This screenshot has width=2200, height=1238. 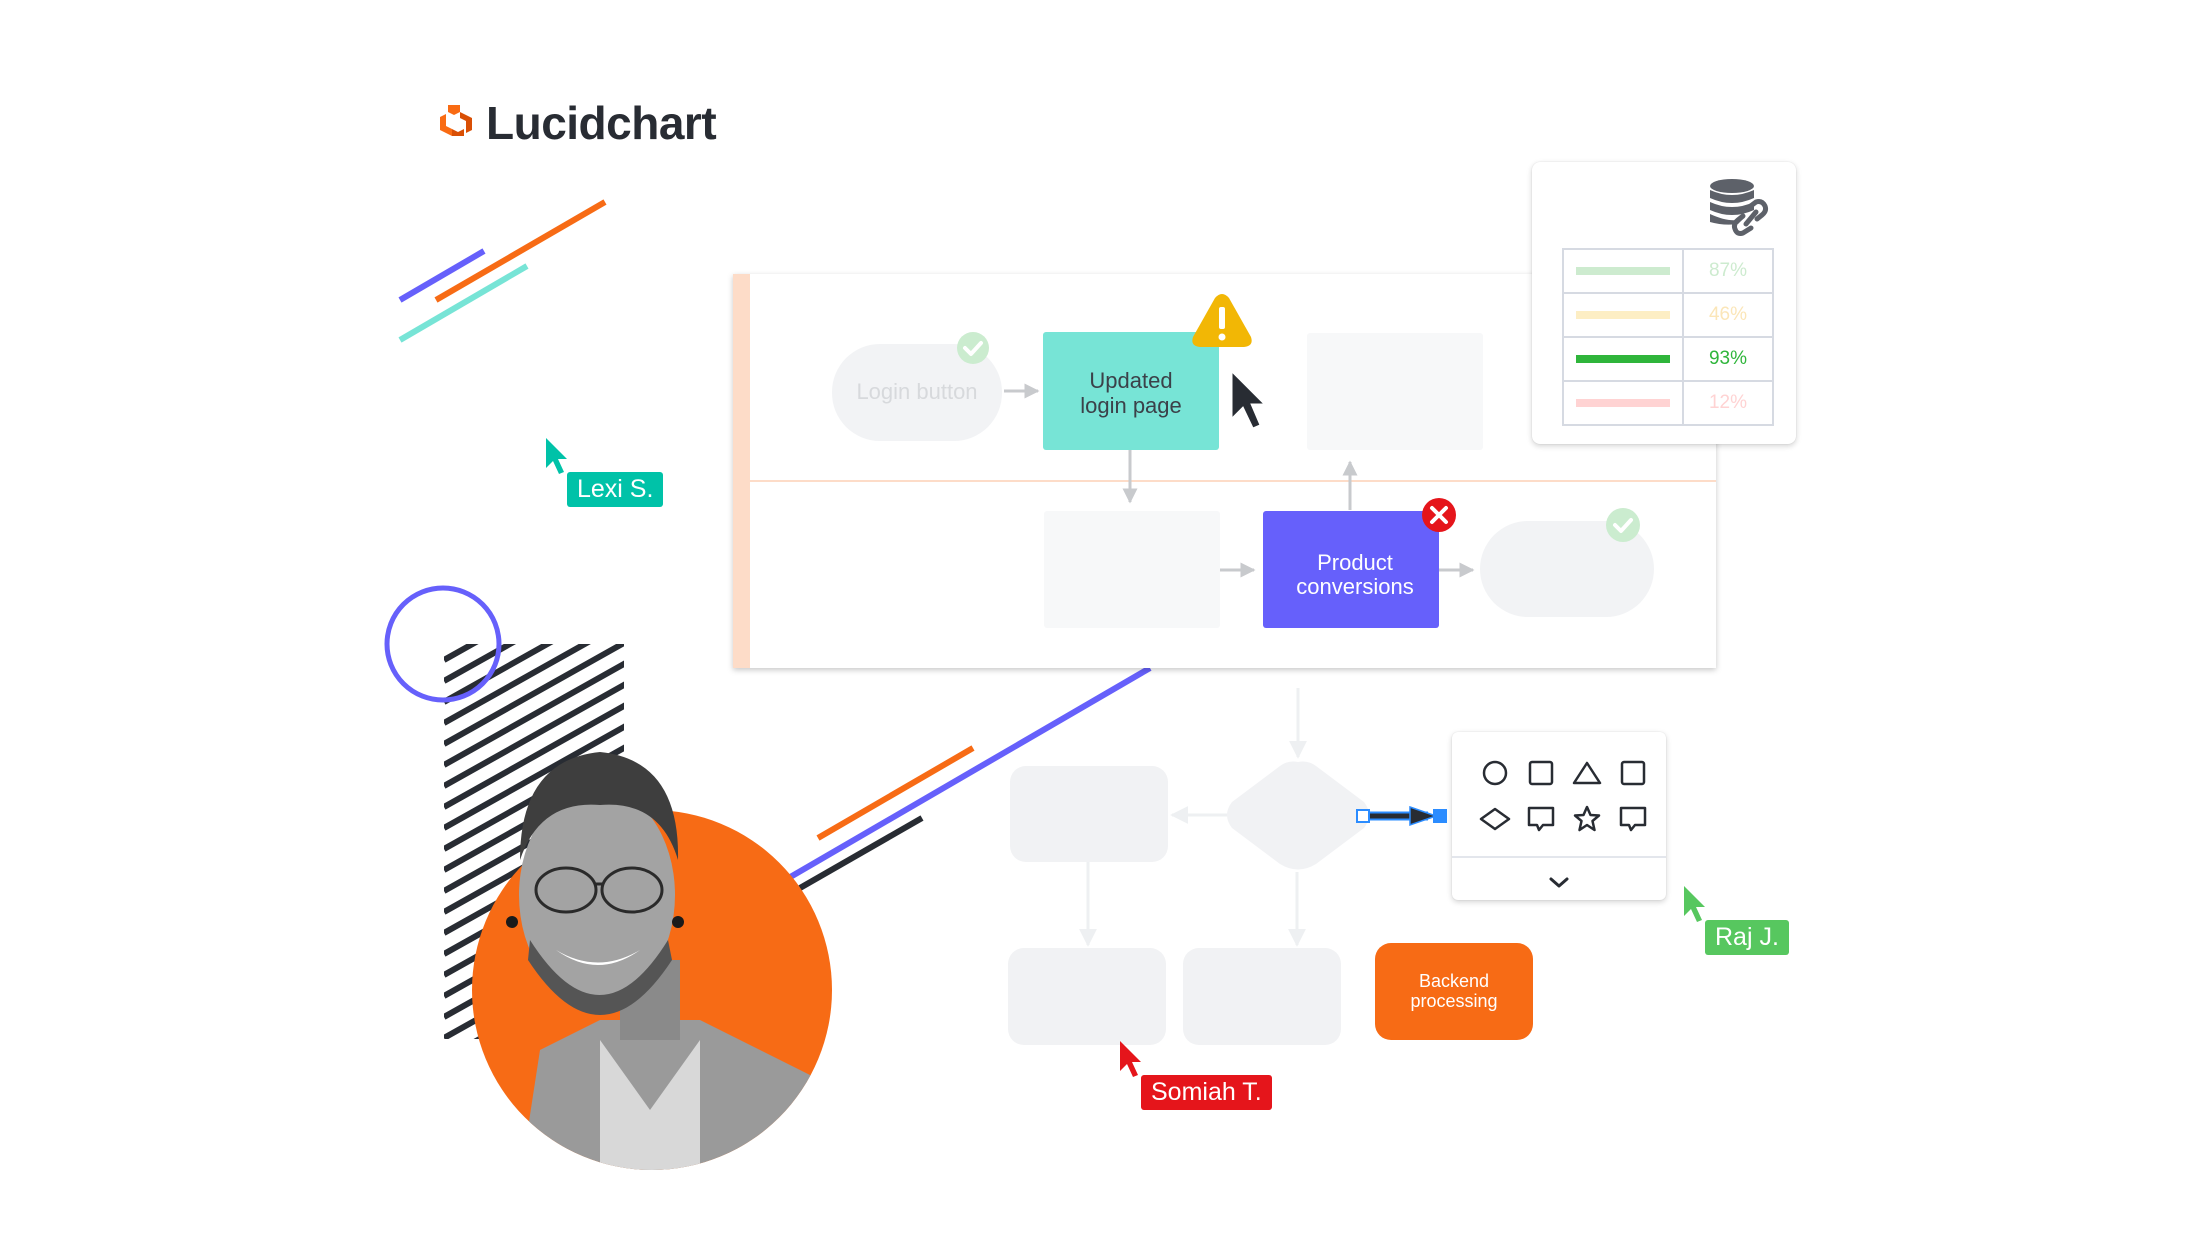 I want to click on data-table-row: 87%, so click(x=1668, y=271).